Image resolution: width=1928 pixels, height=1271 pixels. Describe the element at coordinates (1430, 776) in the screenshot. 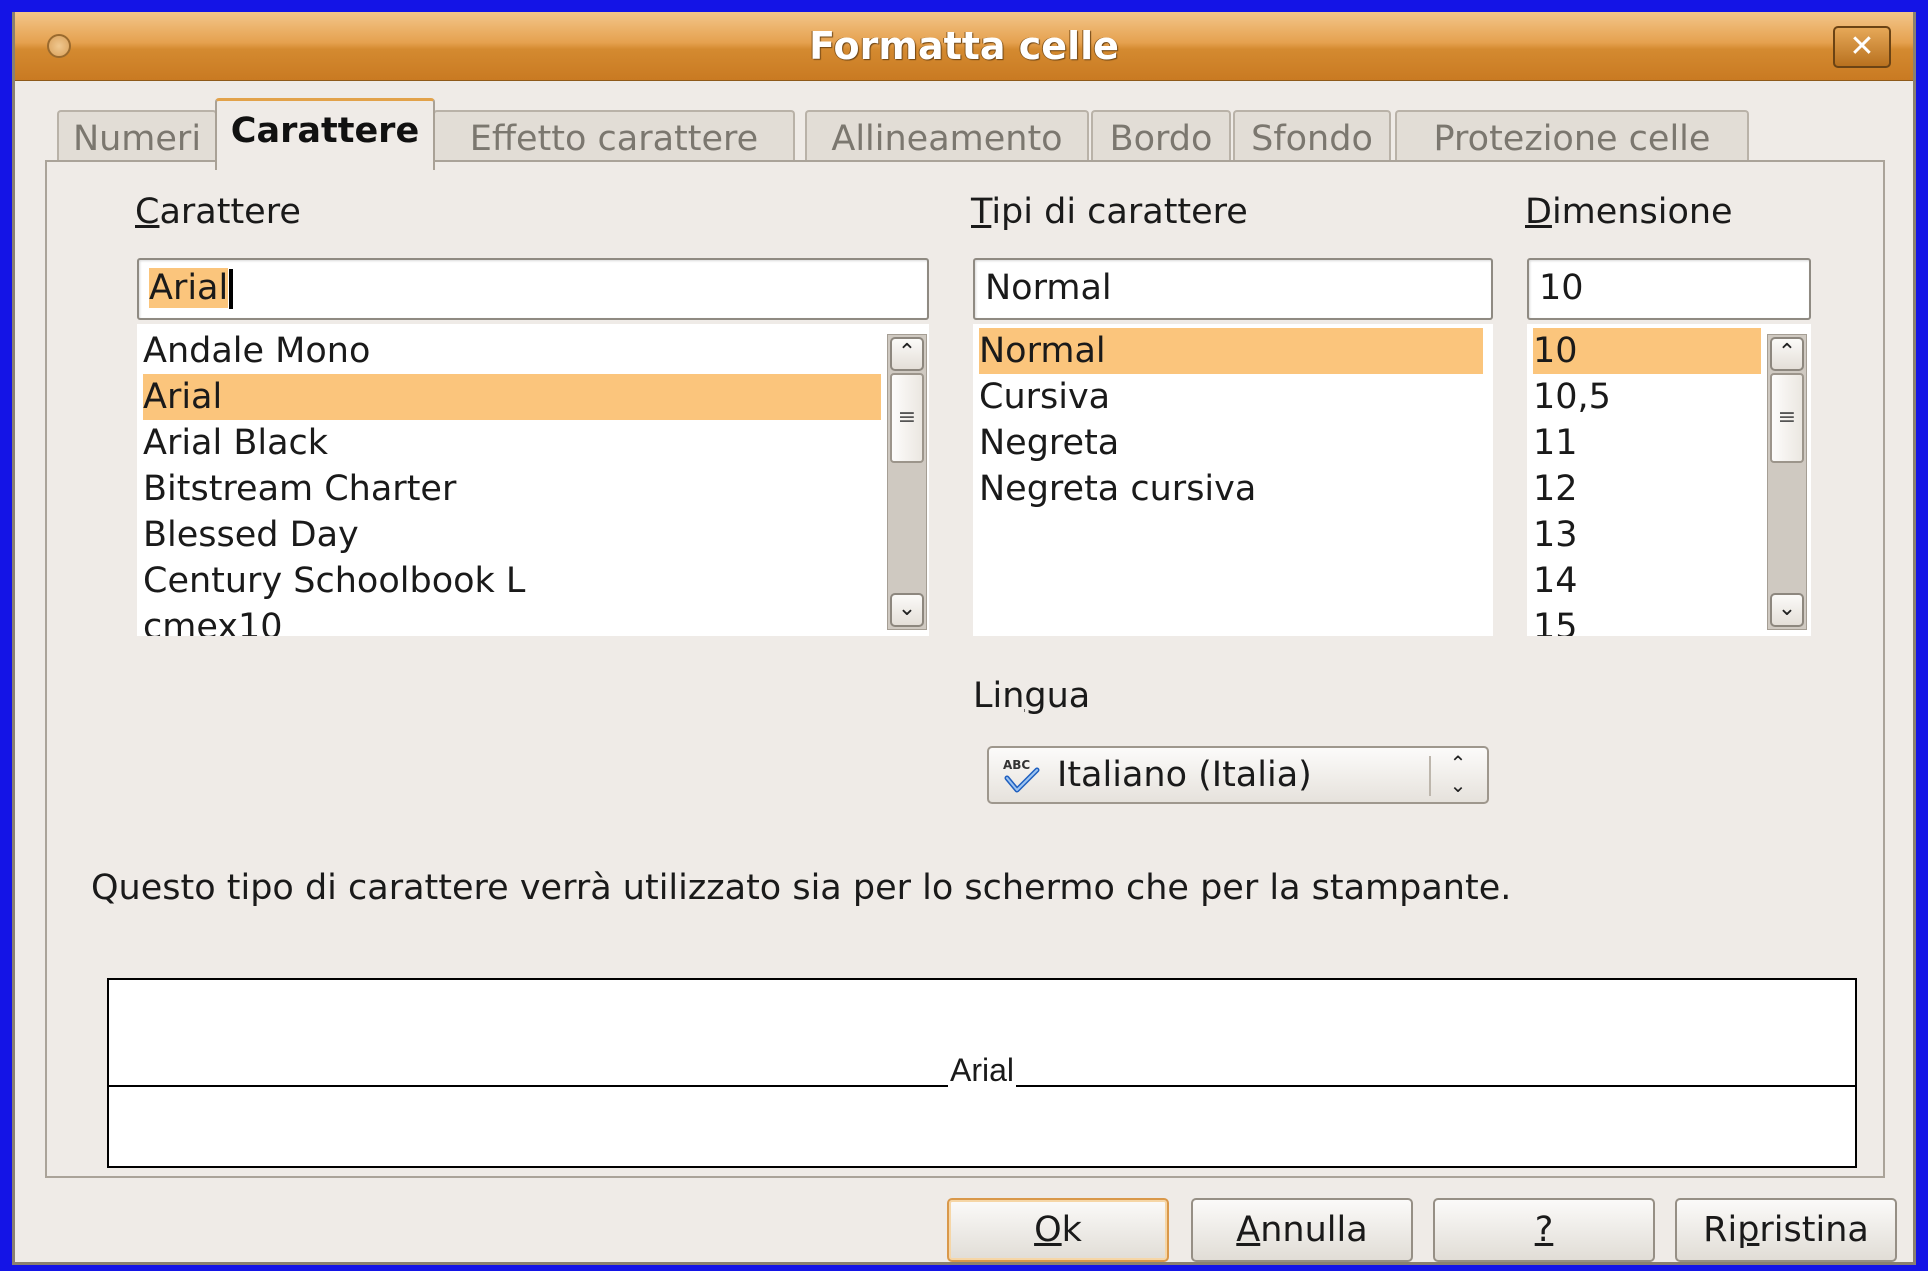

I see `combo-separator` at that location.